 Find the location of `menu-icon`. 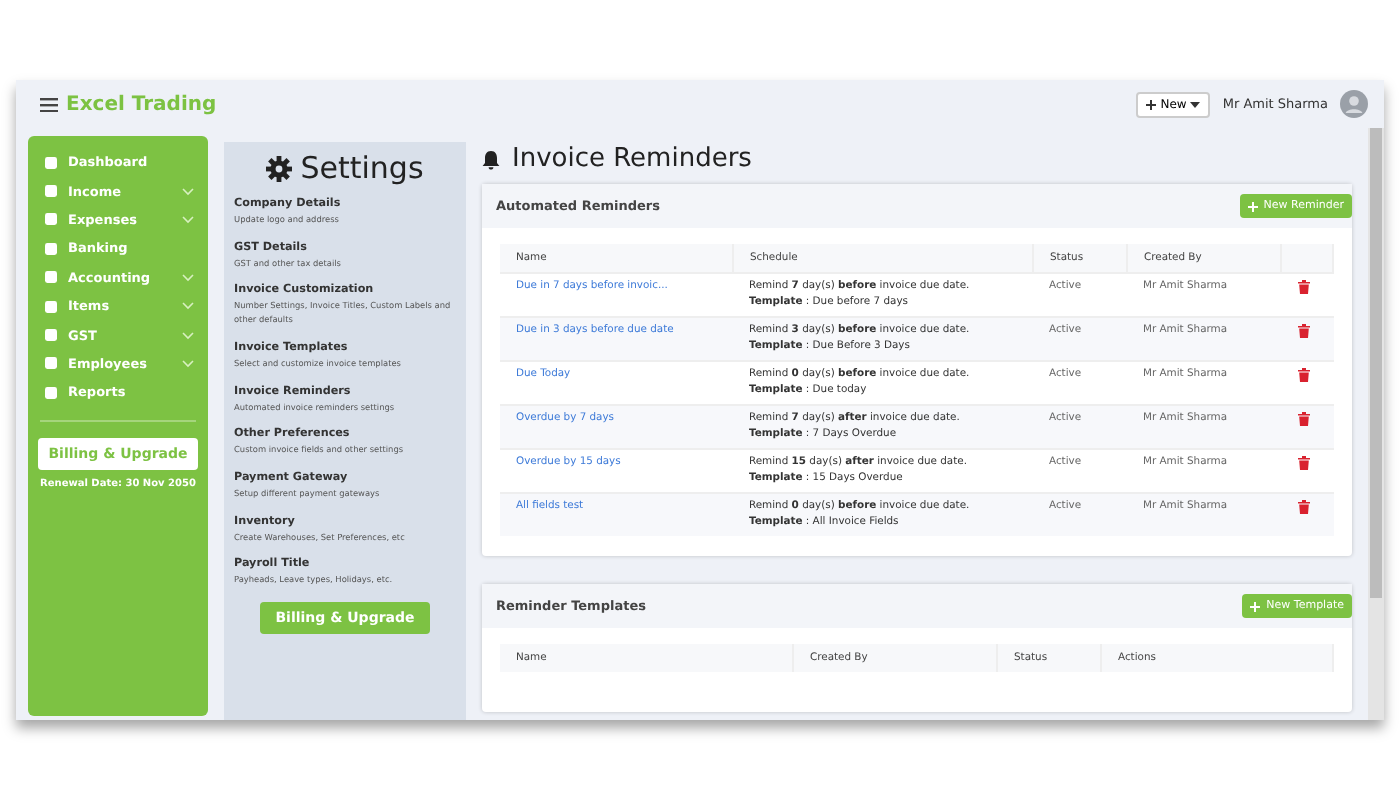

menu-icon is located at coordinates (49, 104).